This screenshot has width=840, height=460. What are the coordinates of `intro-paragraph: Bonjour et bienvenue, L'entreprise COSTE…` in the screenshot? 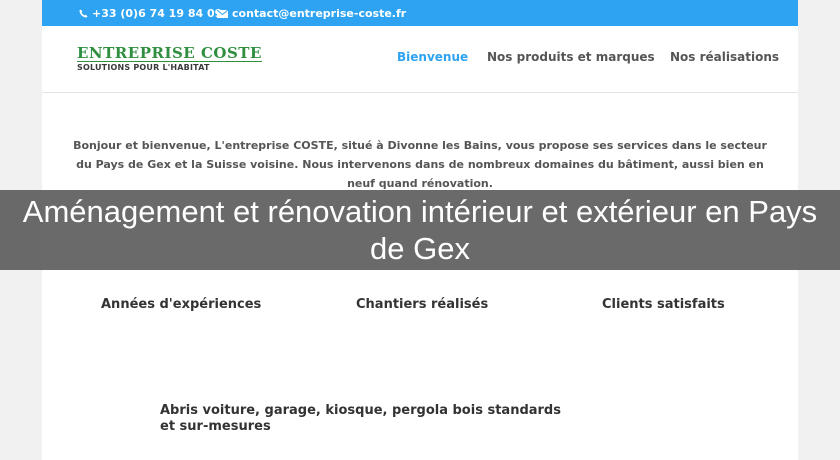 It's located at (420, 164).